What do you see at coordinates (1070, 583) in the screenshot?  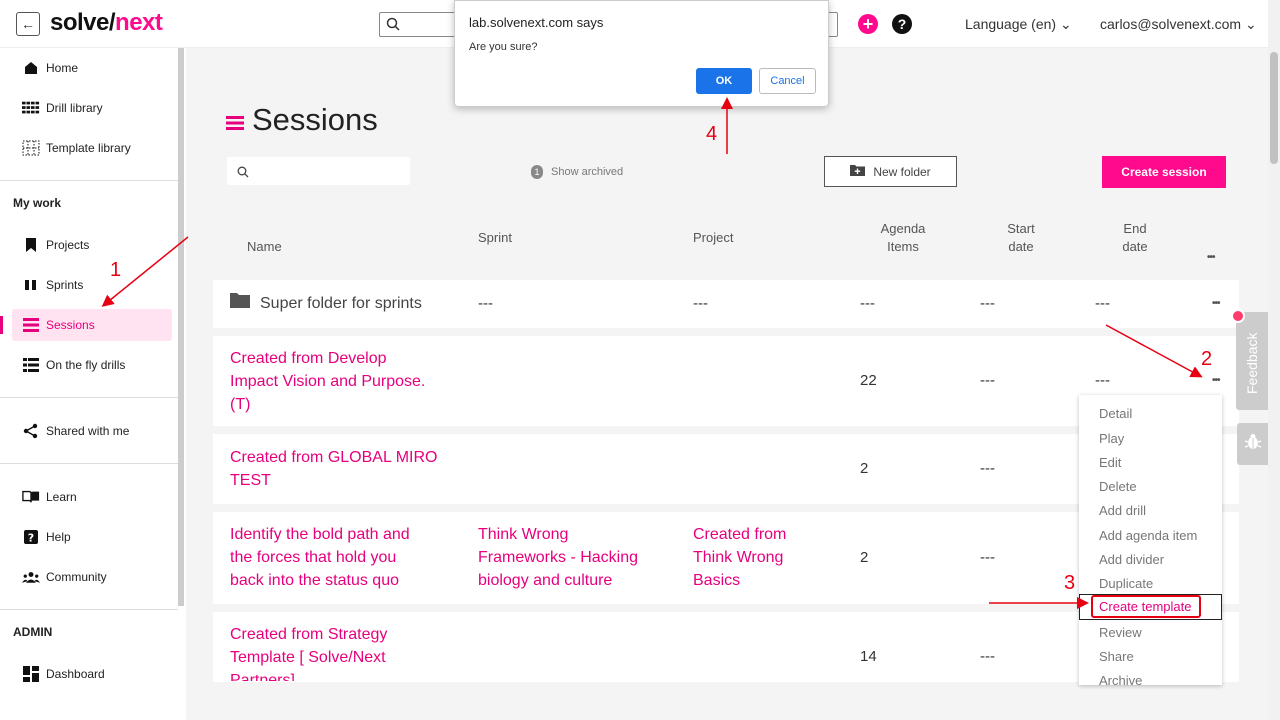 I see `annotation-number-3: 3` at bounding box center [1070, 583].